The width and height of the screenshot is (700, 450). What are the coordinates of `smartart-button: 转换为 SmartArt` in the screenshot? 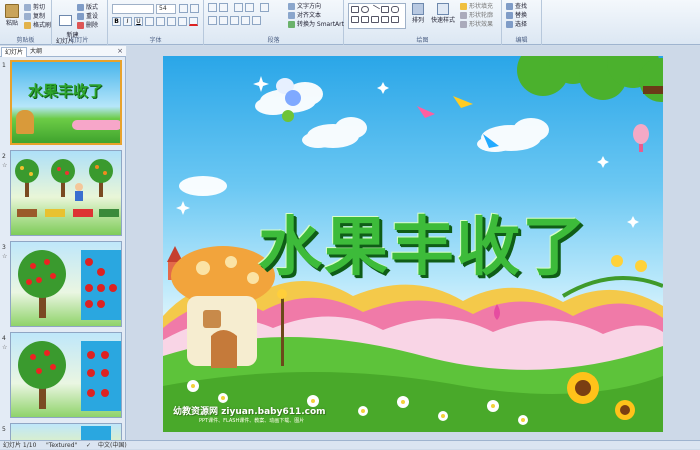 It's located at (316, 23).